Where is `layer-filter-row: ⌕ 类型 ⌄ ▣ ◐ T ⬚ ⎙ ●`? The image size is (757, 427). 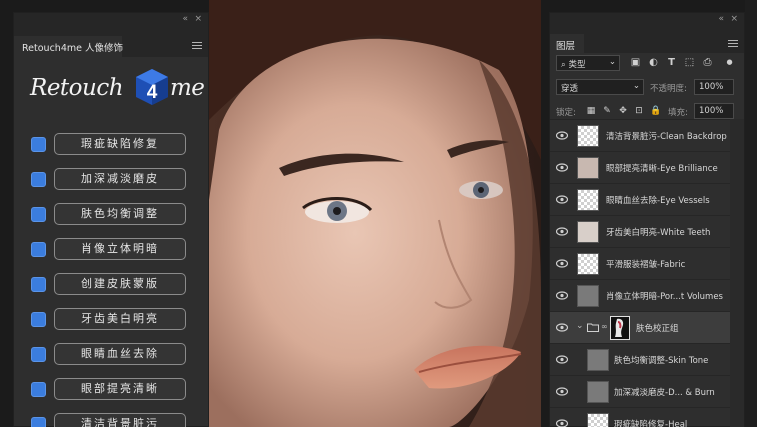 layer-filter-row: ⌕ 类型 ⌄ ▣ ◐ T ⬚ ⎙ ● is located at coordinates (648, 63).